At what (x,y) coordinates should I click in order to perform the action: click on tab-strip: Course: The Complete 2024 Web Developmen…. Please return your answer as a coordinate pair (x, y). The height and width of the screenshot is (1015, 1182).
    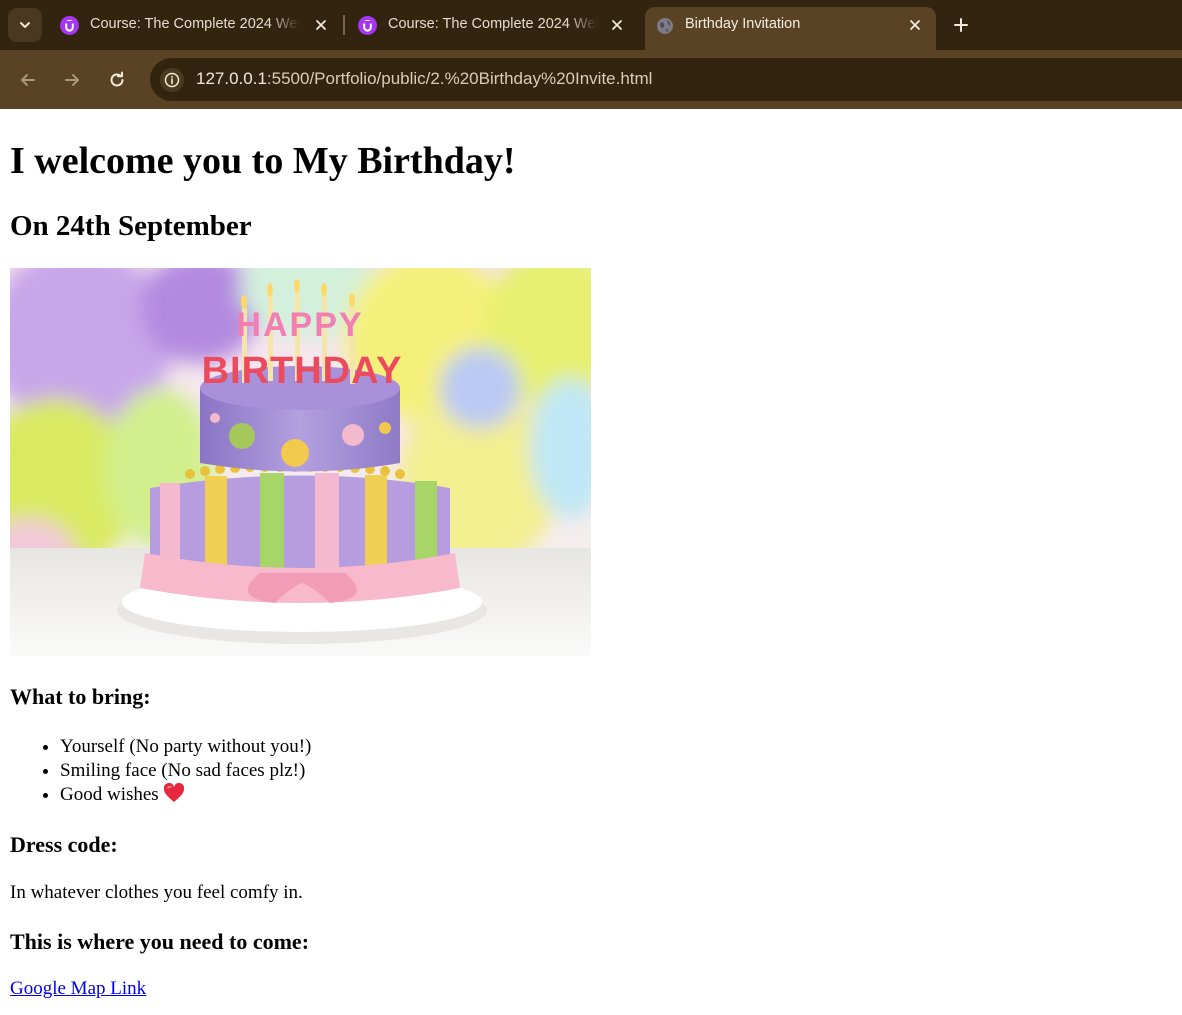
    Looking at the image, I should click on (591, 25).